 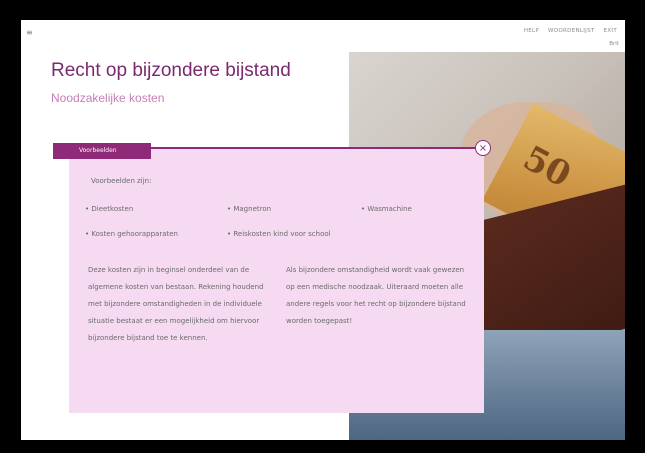 What do you see at coordinates (109, 209) in the screenshot?
I see `example-item: • Dieetkosten` at bounding box center [109, 209].